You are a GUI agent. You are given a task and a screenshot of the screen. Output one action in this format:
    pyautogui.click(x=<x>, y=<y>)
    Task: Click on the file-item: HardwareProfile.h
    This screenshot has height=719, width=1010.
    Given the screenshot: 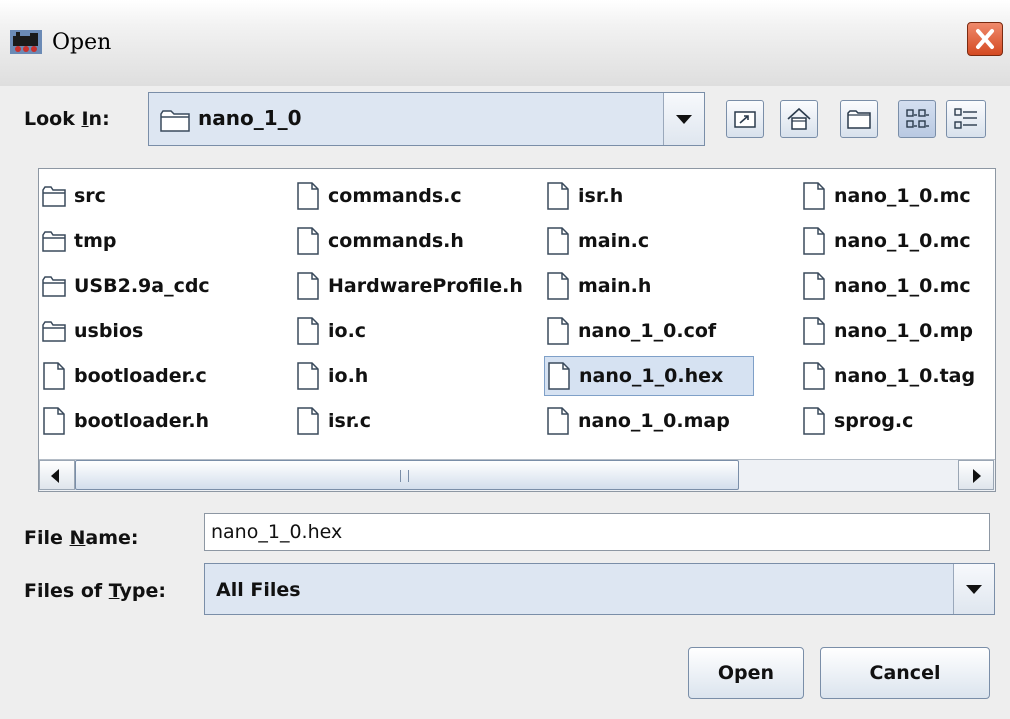 What is the action you would take?
    pyautogui.click(x=420, y=286)
    